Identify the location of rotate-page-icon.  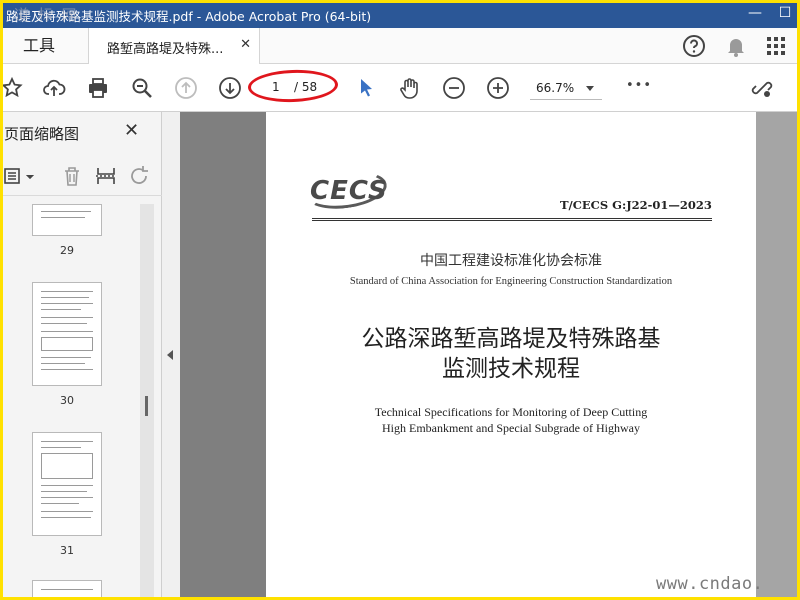
(140, 176).